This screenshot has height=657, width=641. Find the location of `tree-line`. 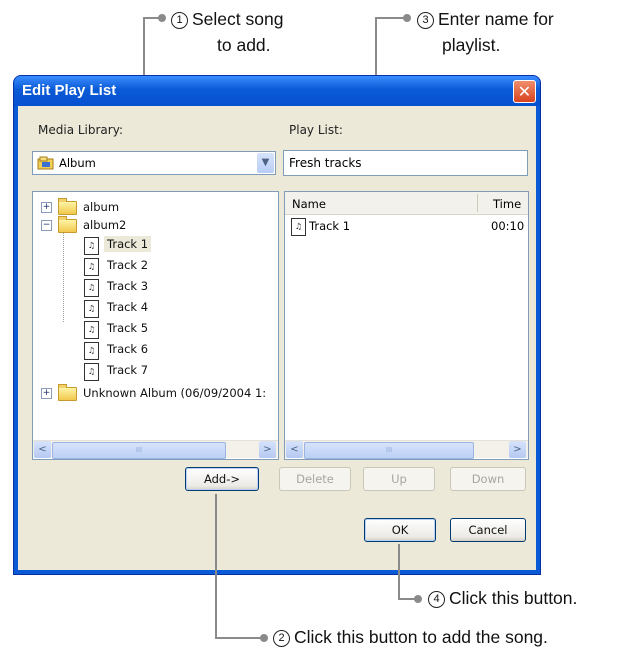

tree-line is located at coordinates (63, 272).